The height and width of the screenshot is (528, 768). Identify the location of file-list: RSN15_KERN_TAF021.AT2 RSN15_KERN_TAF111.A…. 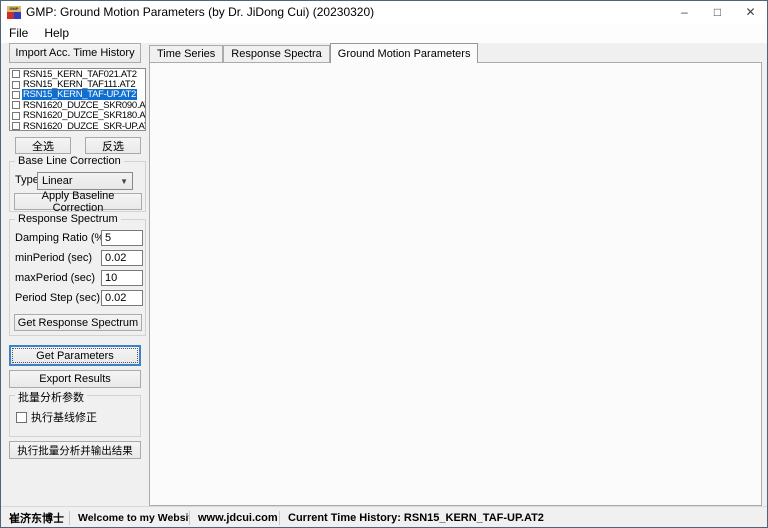
(77, 99).